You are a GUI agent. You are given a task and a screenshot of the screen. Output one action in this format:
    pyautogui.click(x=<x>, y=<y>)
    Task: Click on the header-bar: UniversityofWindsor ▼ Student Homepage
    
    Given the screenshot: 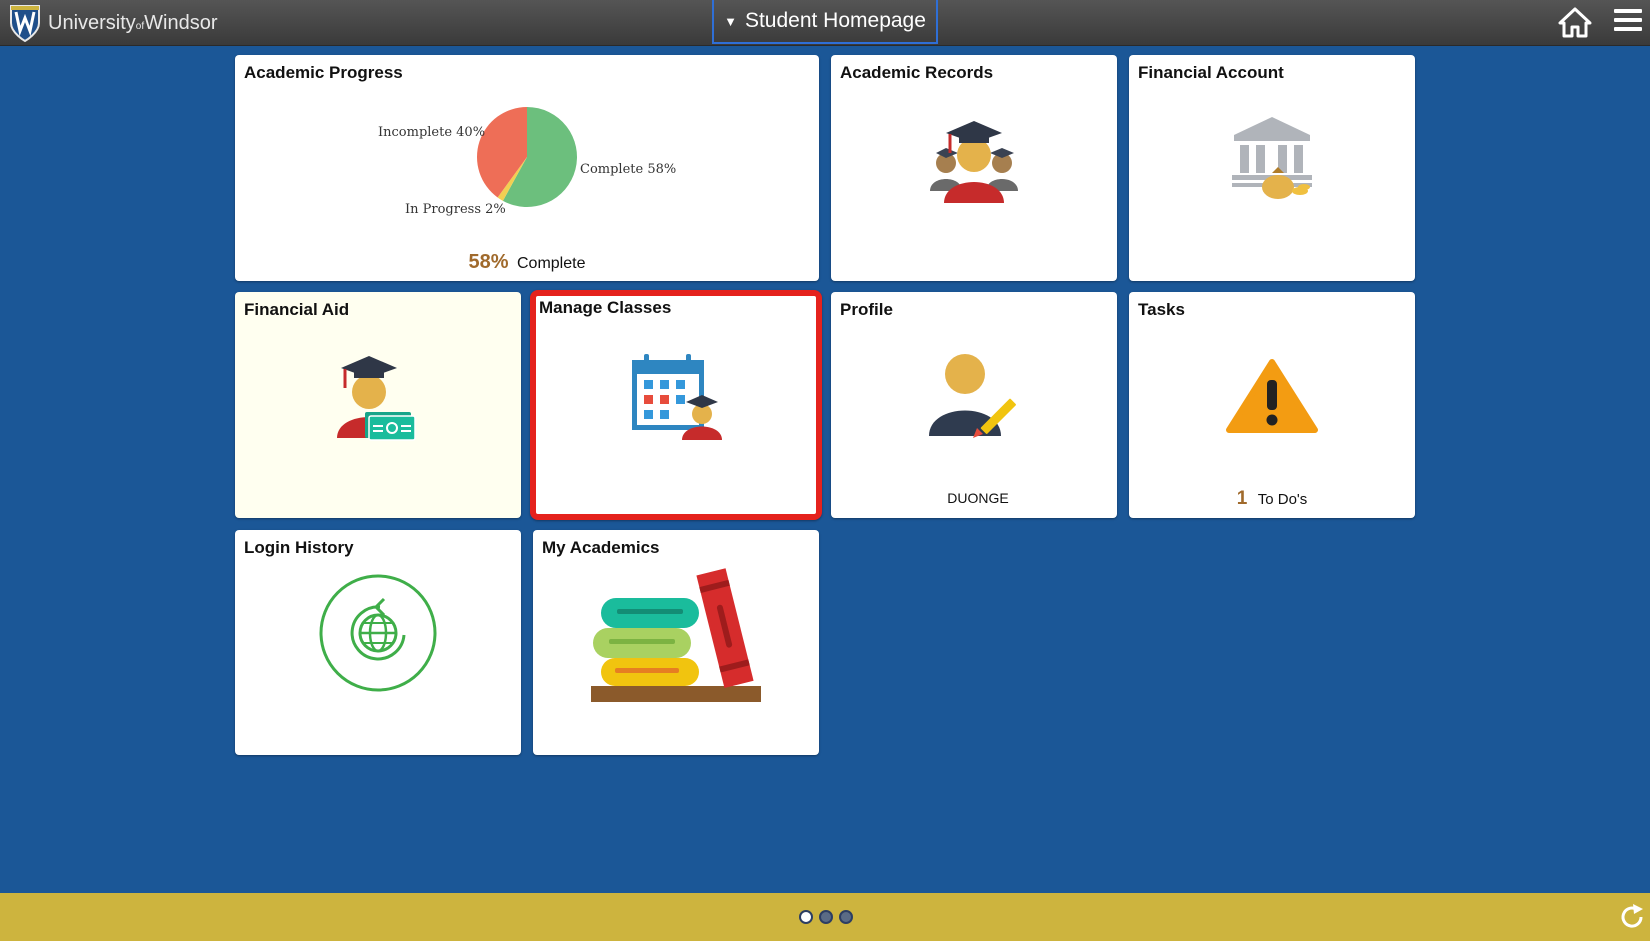 What is the action you would take?
    pyautogui.click(x=825, y=23)
    